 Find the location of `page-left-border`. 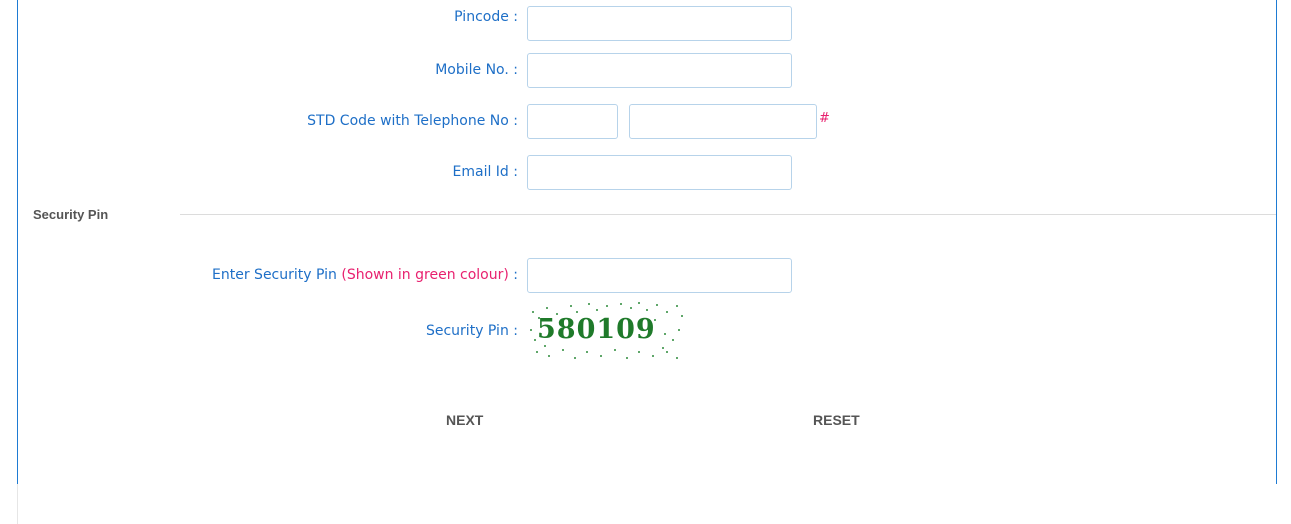

page-left-border is located at coordinates (17, 504).